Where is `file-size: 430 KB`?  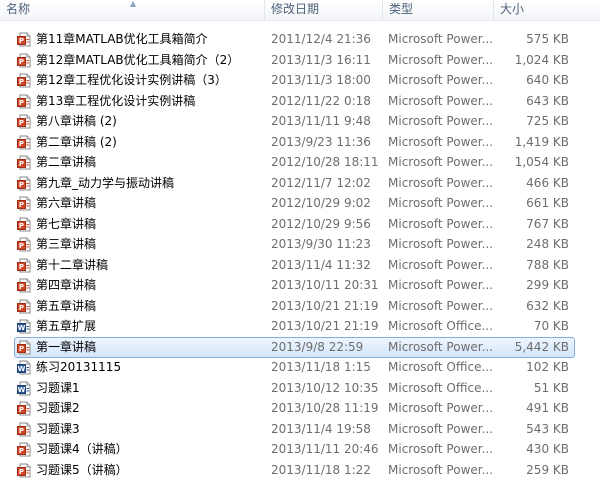
file-size: 430 KB is located at coordinates (547, 449).